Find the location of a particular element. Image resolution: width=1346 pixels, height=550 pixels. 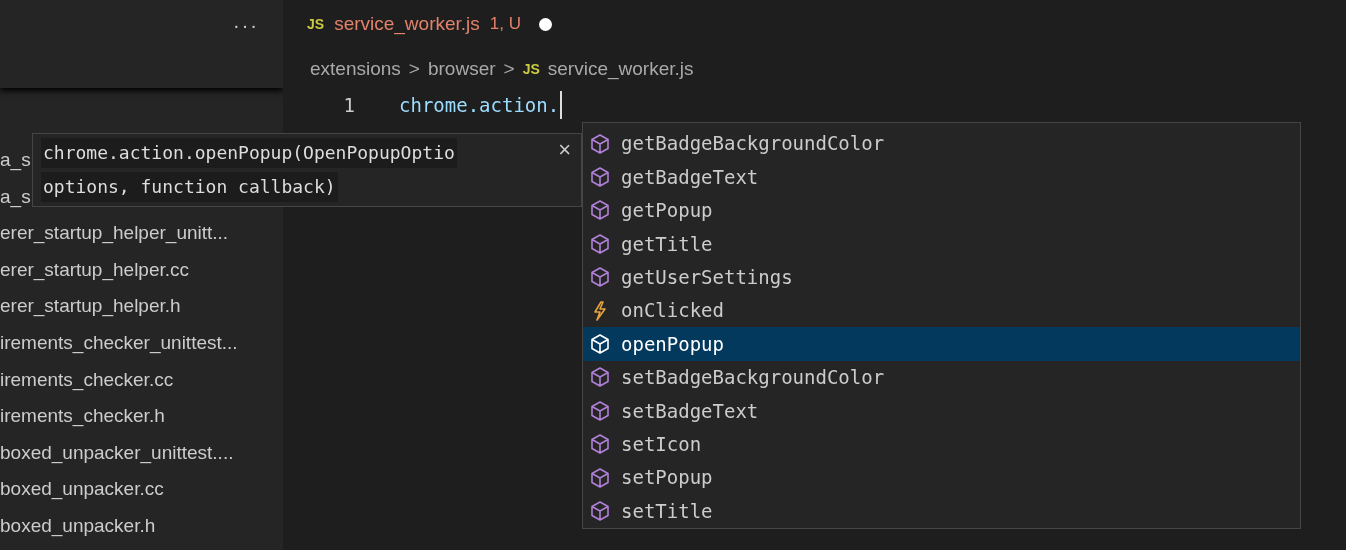

suggestion-item: getPopup is located at coordinates (941, 210).